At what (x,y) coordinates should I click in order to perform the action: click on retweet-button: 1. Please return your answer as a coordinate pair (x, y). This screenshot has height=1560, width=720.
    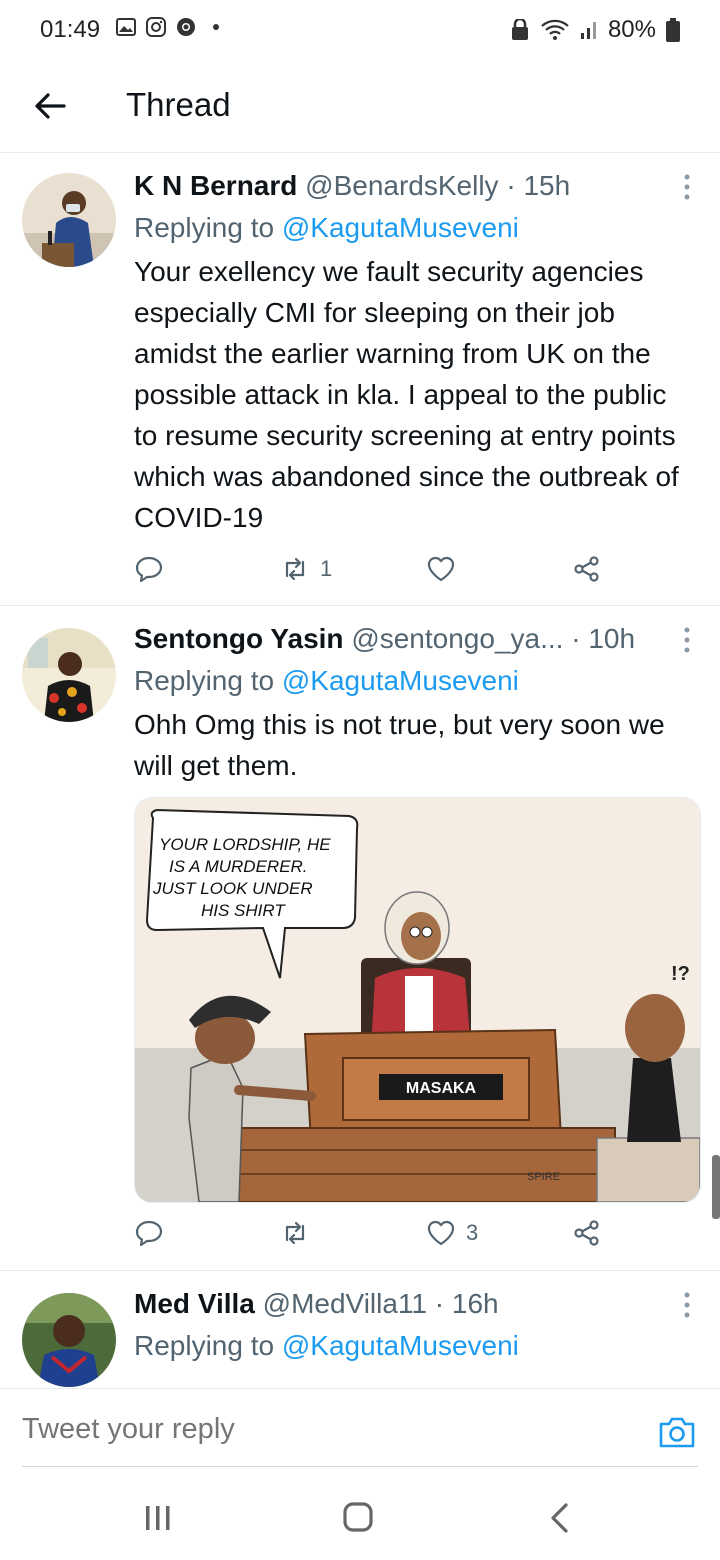
    Looking at the image, I should click on (306, 569).